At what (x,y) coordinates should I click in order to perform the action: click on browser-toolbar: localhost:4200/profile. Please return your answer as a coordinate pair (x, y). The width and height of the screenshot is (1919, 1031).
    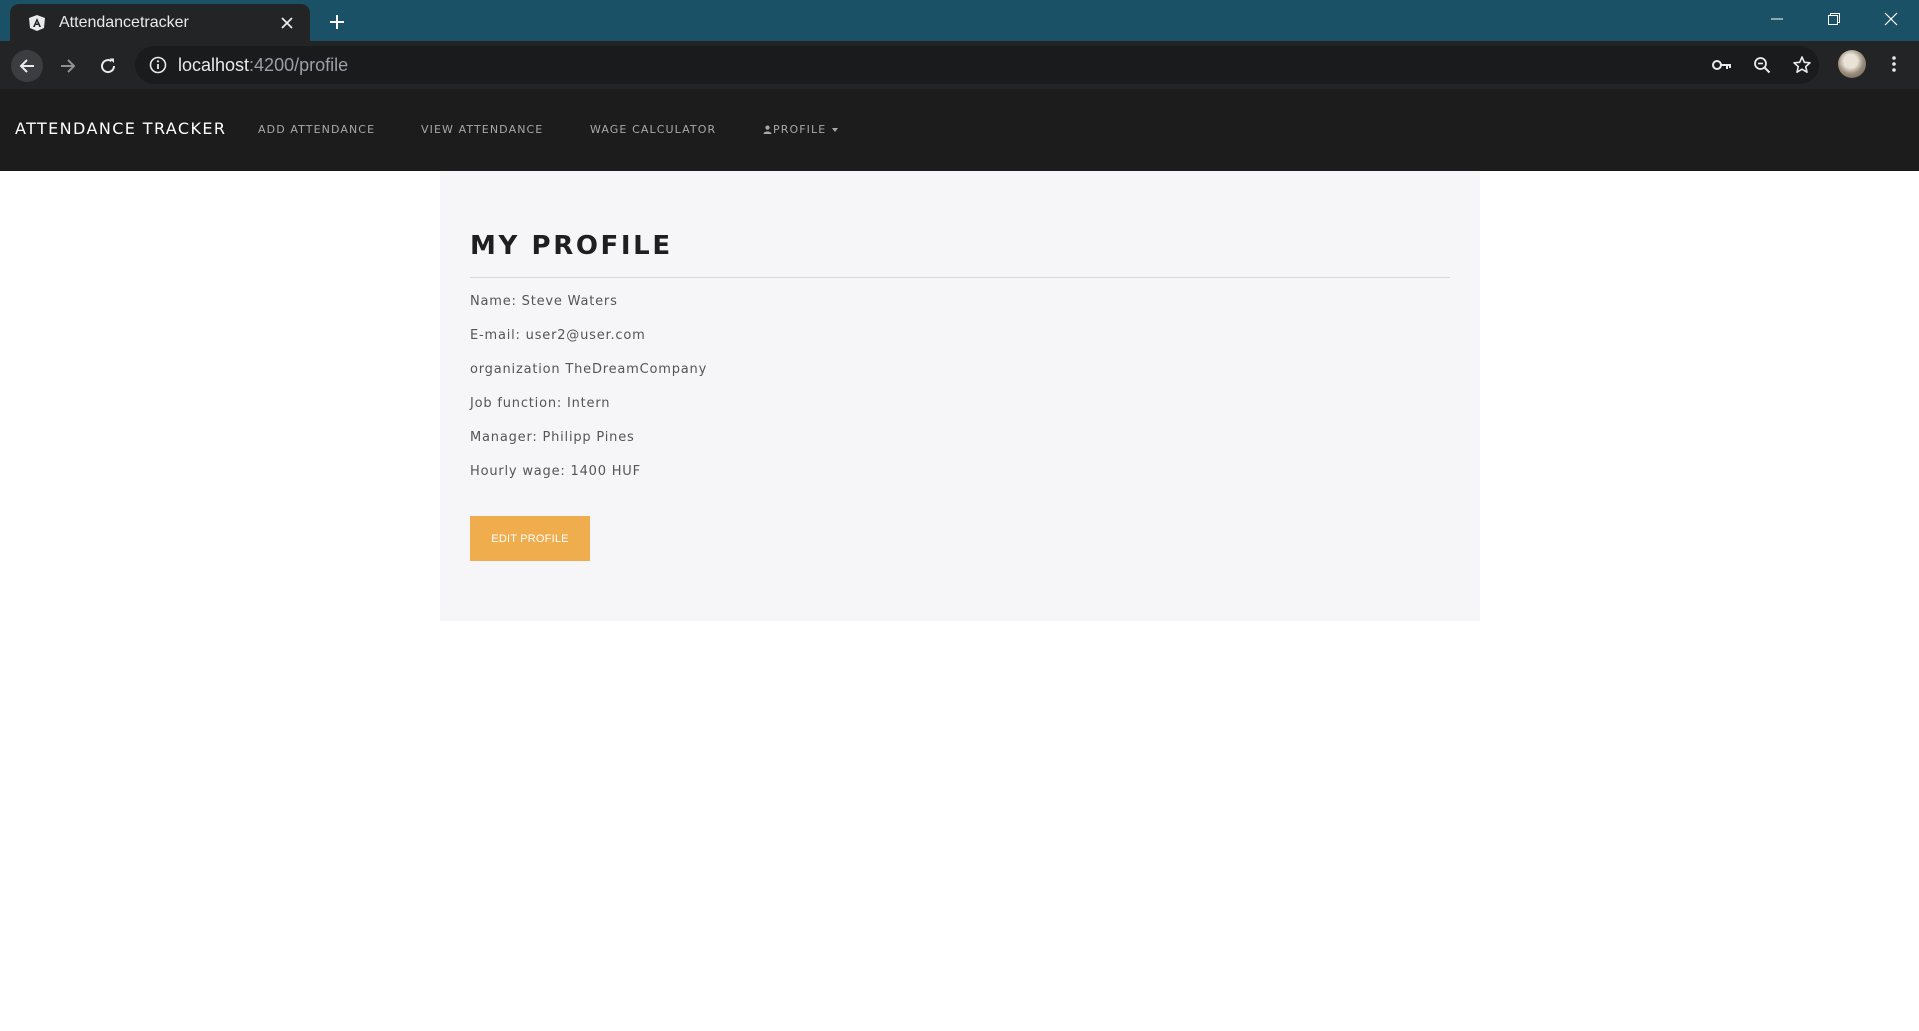
    Looking at the image, I should click on (959, 65).